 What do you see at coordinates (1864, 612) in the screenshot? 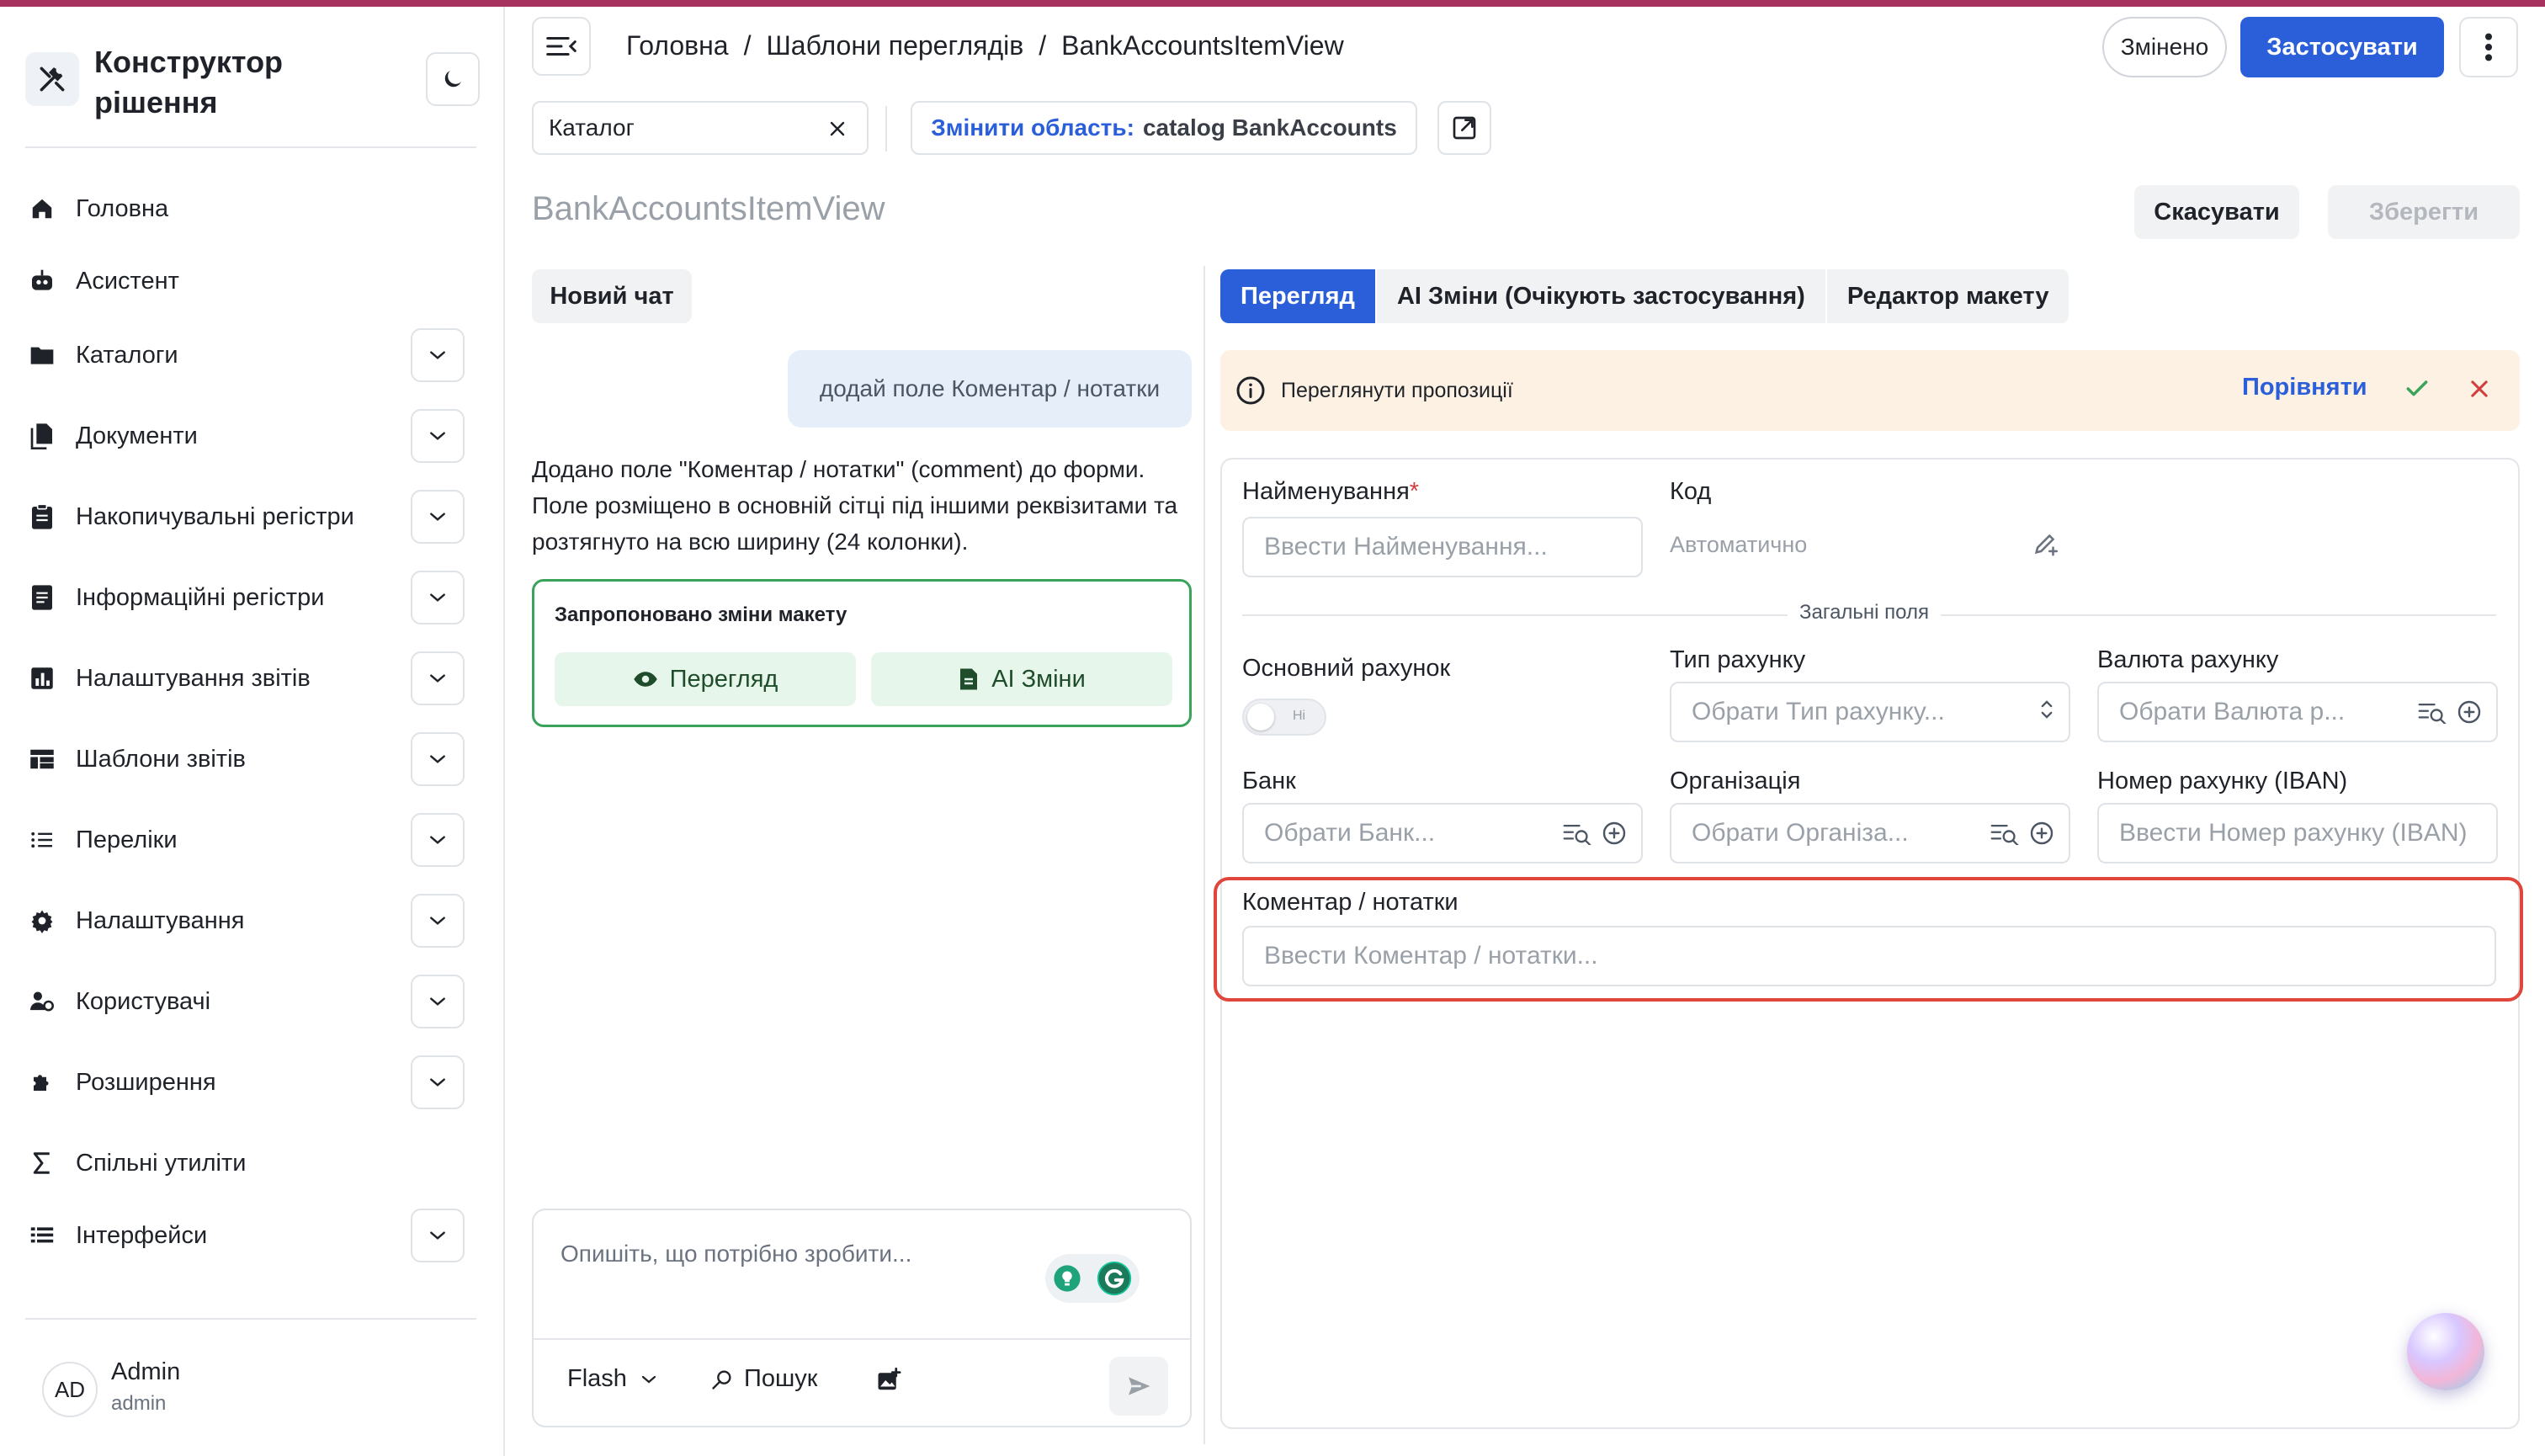
I see `section-title: Загальні поля` at bounding box center [1864, 612].